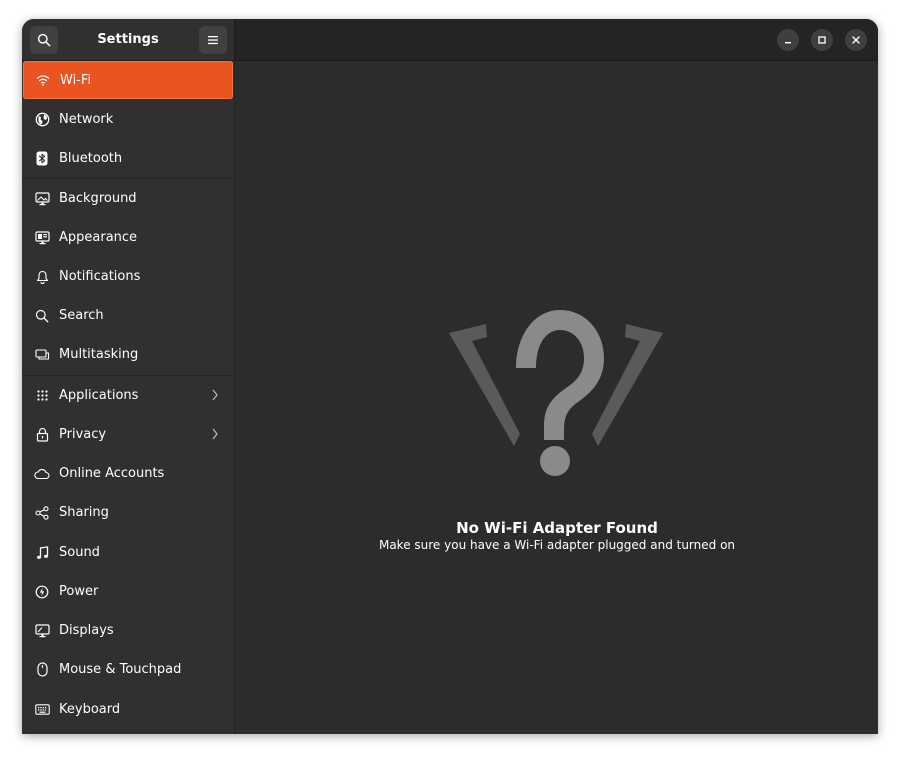 The height and width of the screenshot is (758, 900). Describe the element at coordinates (788, 40) in the screenshot. I see `minimize-button` at that location.